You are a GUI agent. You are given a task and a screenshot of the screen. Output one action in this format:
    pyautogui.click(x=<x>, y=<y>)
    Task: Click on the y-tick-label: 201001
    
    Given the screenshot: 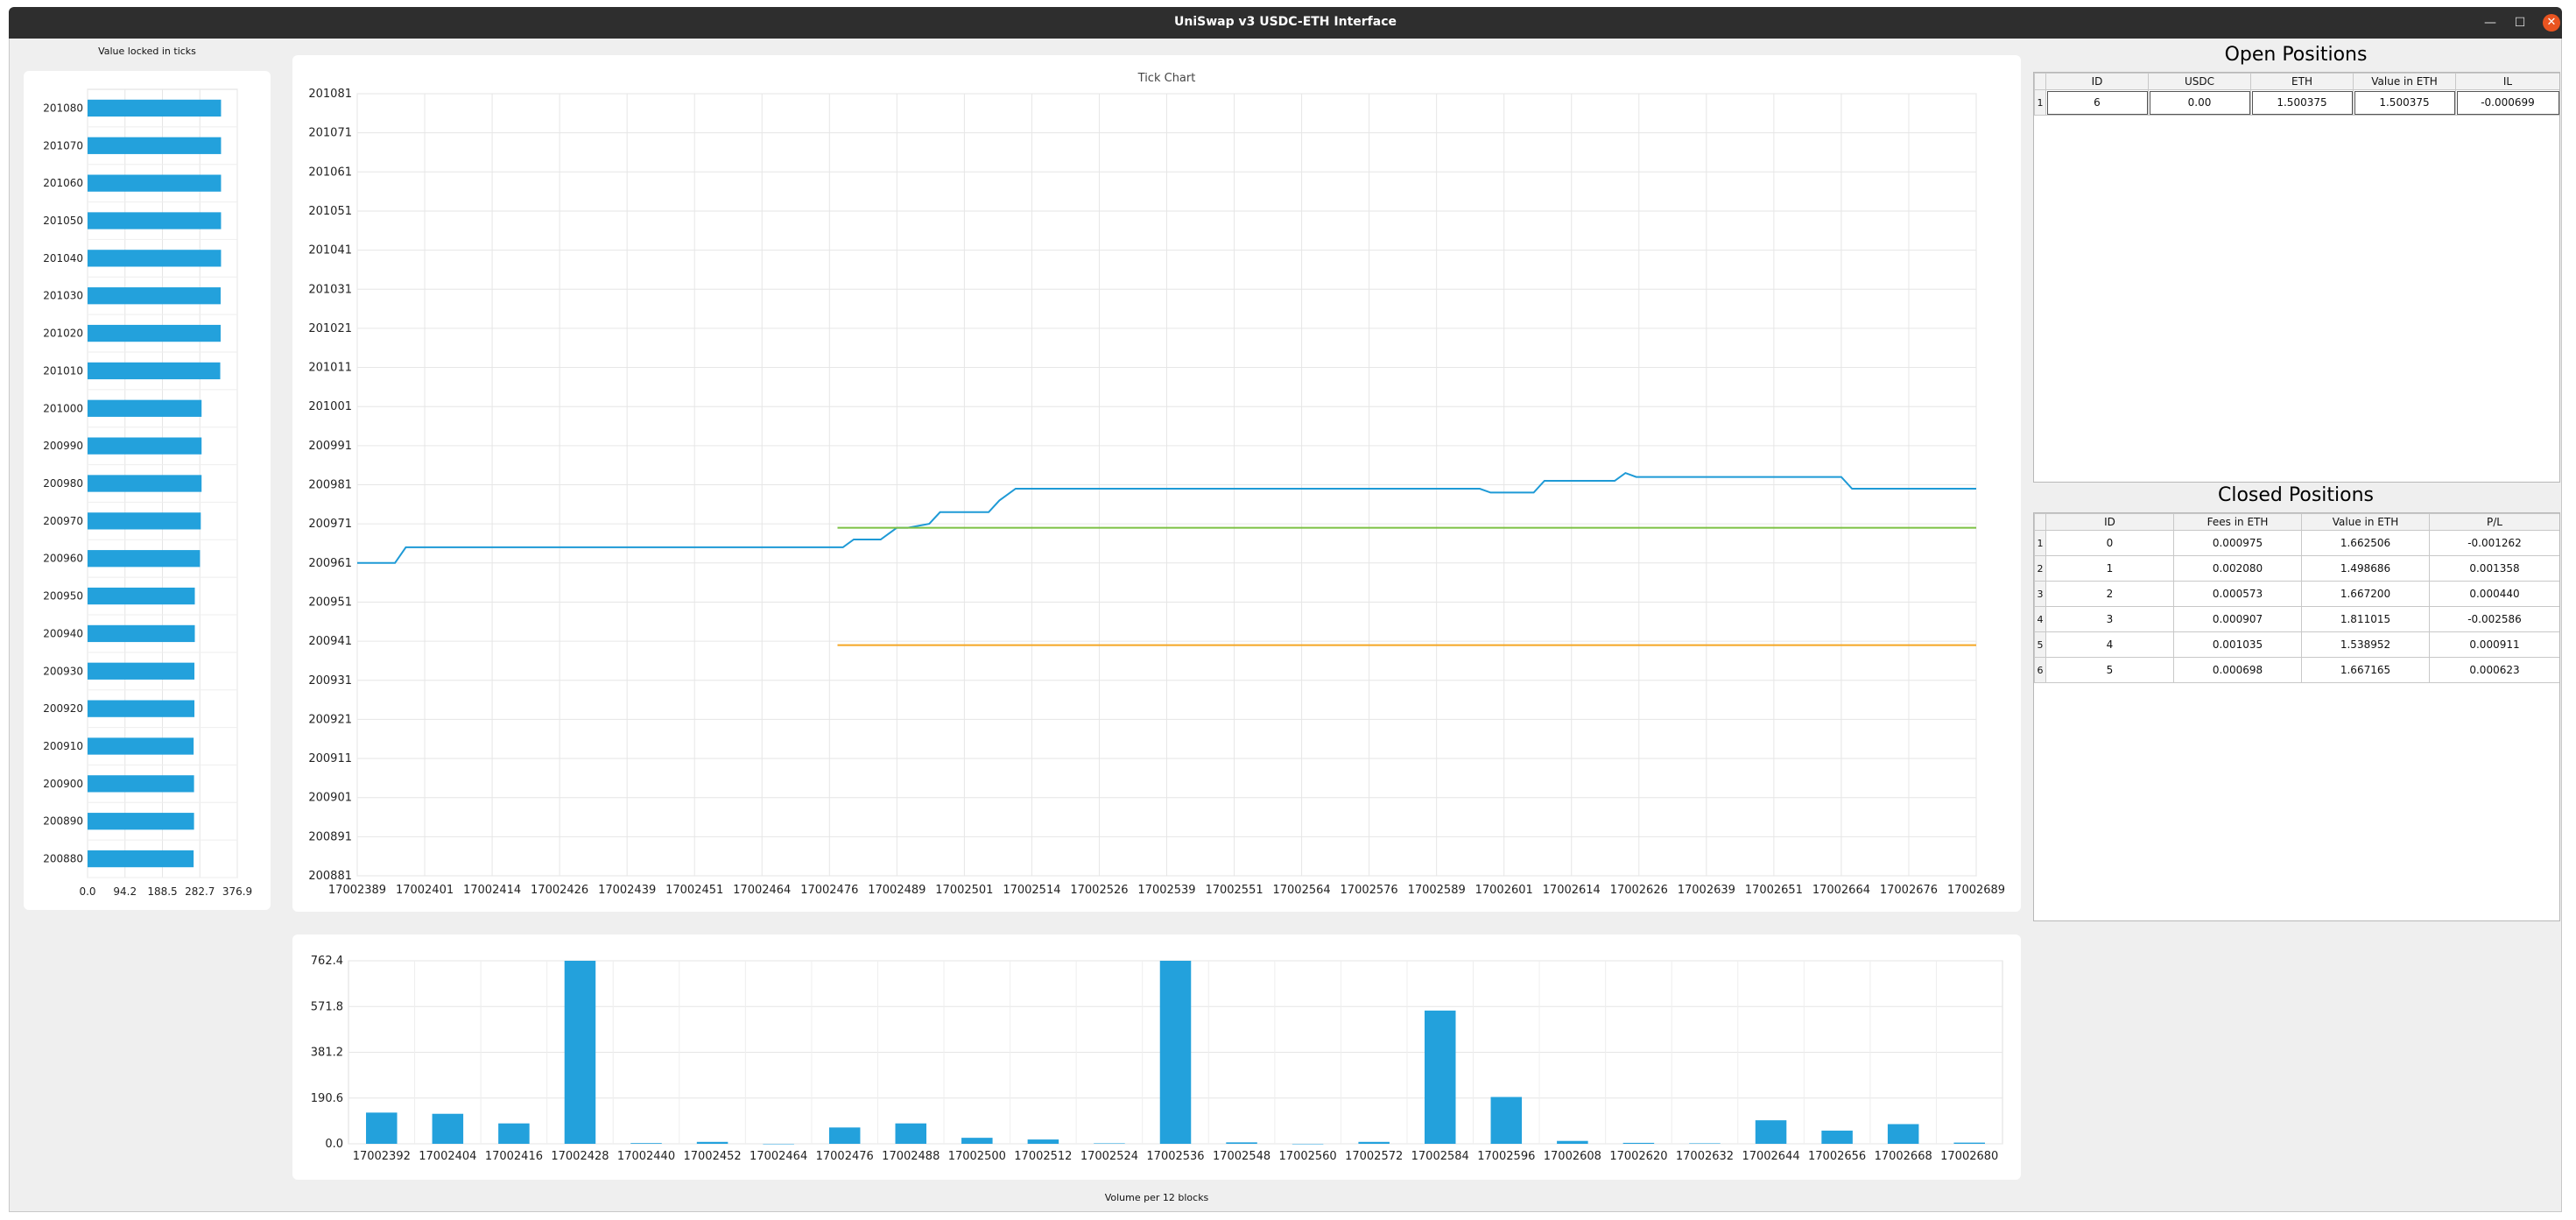 What is the action you would take?
    pyautogui.click(x=330, y=406)
    